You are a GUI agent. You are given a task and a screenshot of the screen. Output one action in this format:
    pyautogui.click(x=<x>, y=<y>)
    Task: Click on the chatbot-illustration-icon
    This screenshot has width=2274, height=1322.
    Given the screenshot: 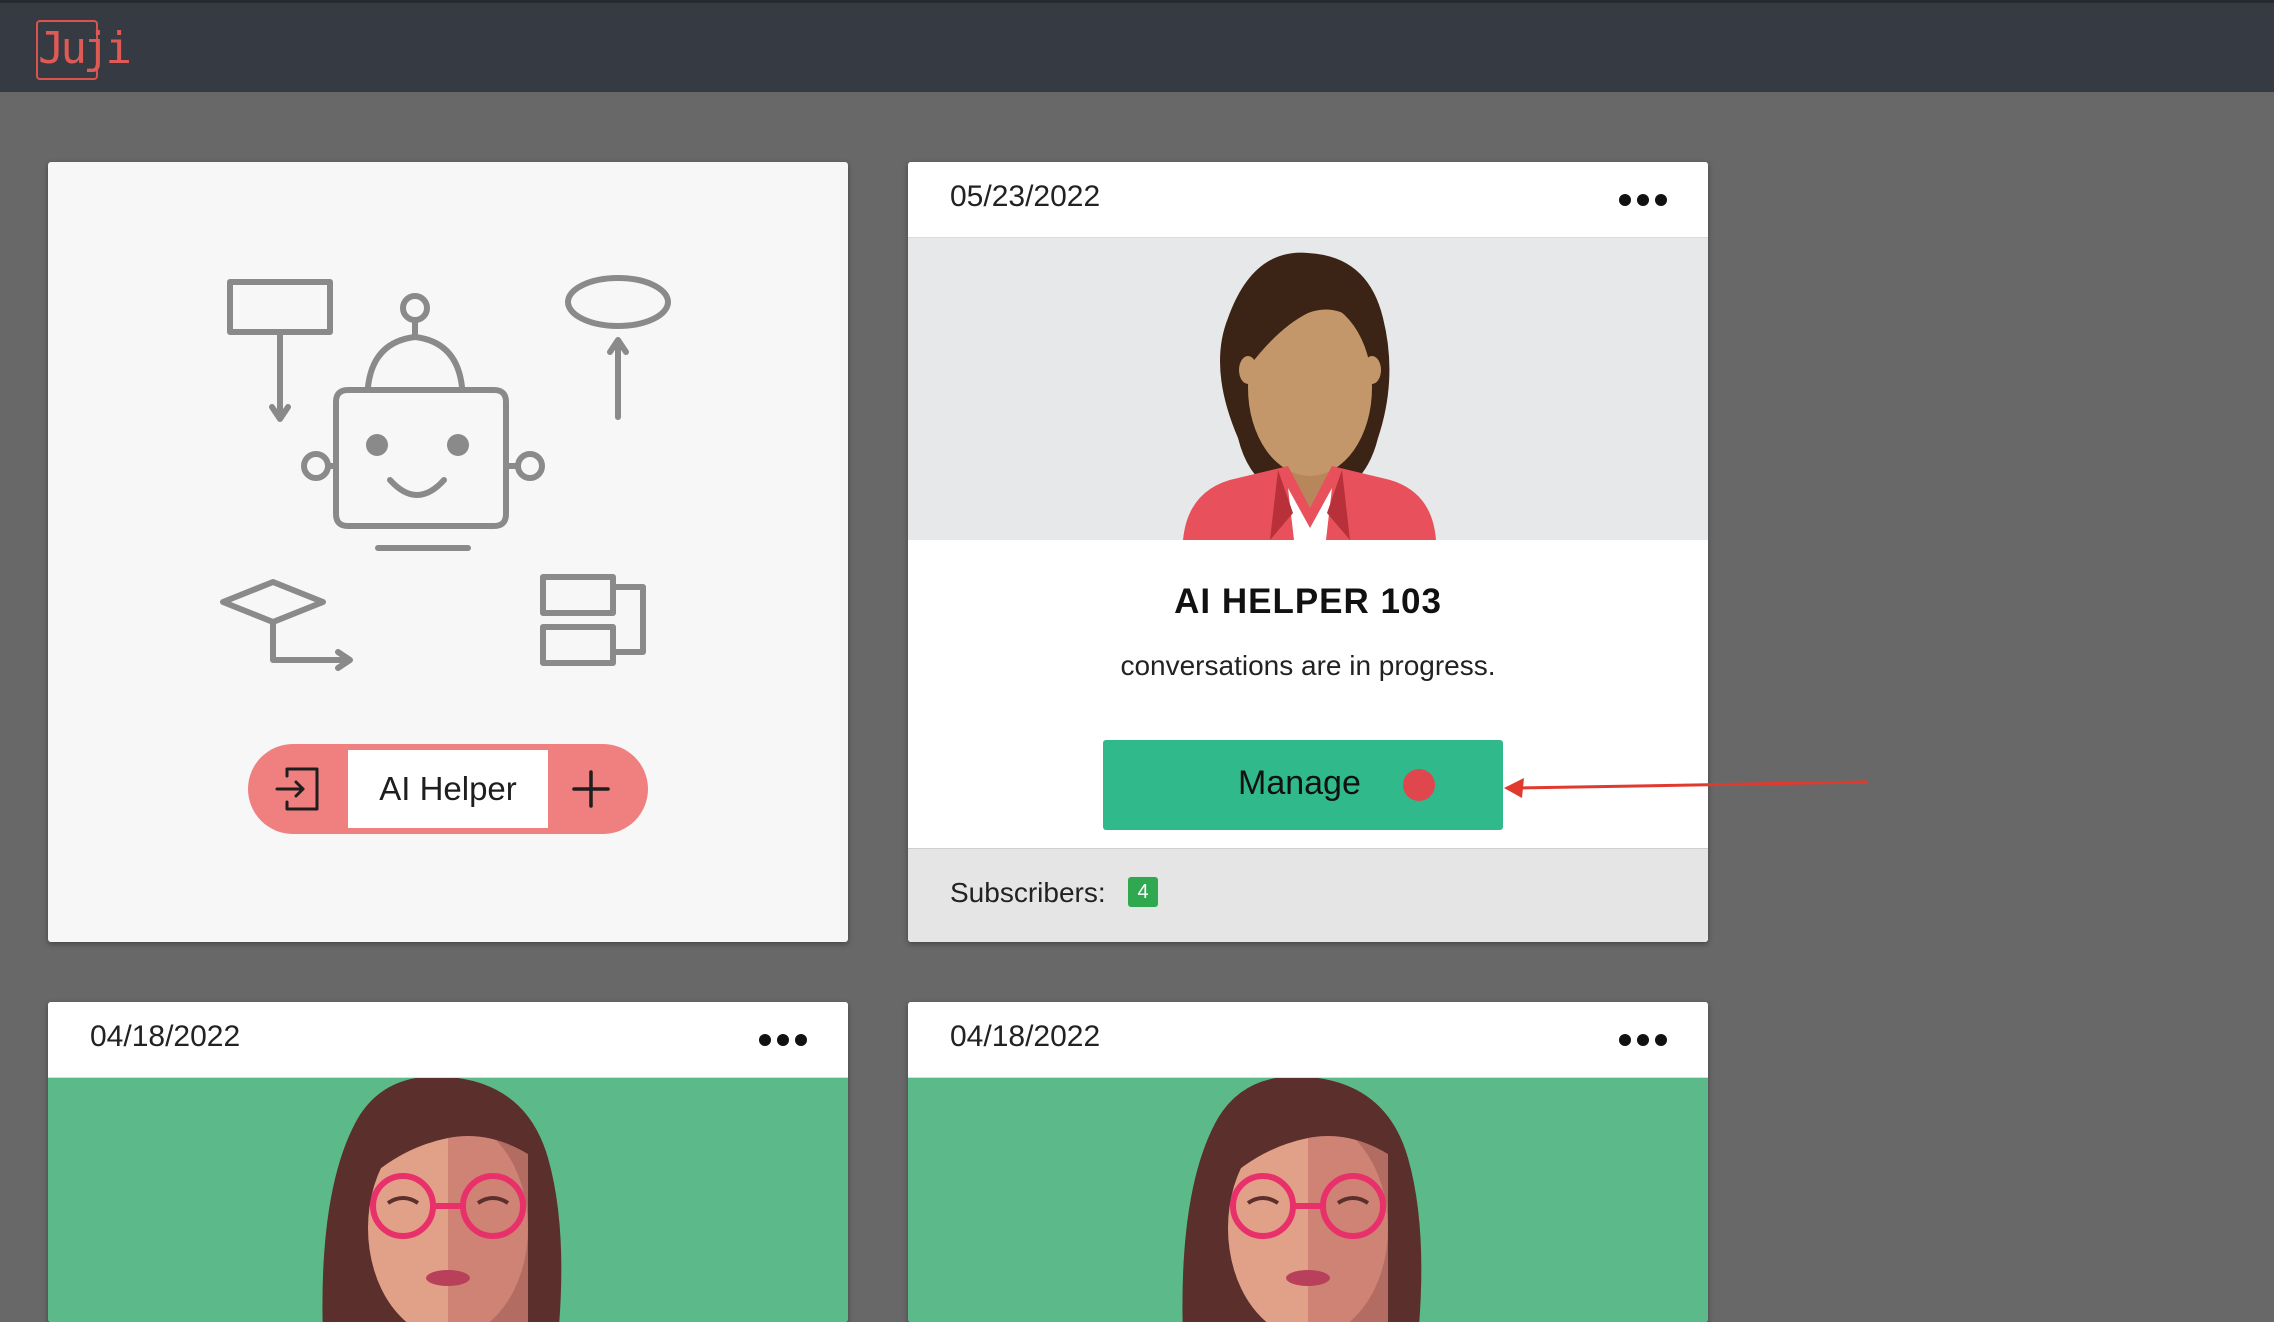 What is the action you would take?
    pyautogui.click(x=445, y=473)
    